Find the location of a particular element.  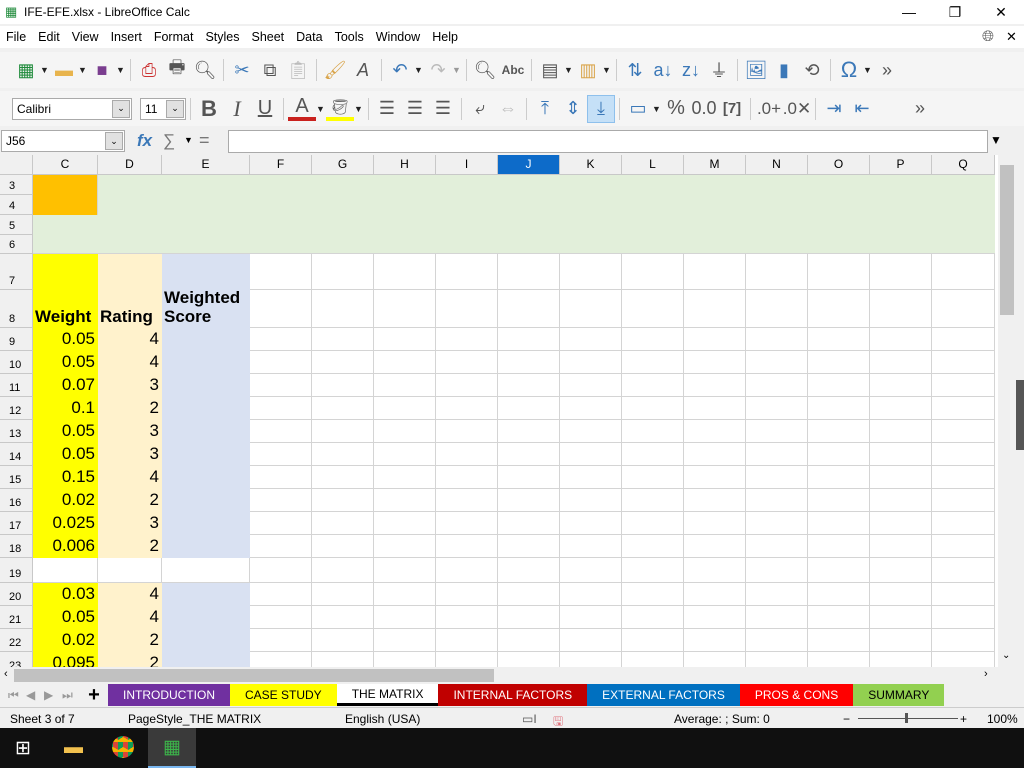

zoom-slider-handle is located at coordinates (906, 718).